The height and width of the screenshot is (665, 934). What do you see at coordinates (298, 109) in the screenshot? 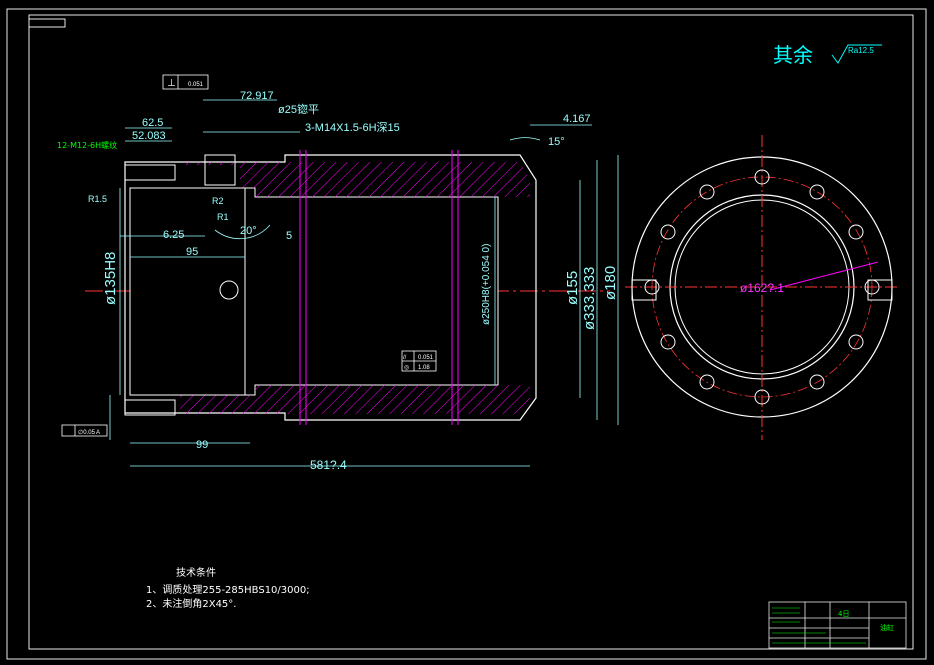
I see `dim-counterbore: ø25锪平` at bounding box center [298, 109].